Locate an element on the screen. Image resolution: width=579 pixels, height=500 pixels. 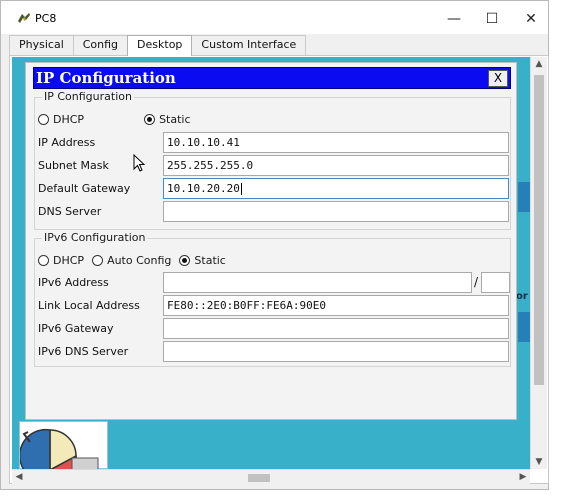
group-legend: IPv6 Configuration is located at coordinates (95, 237).